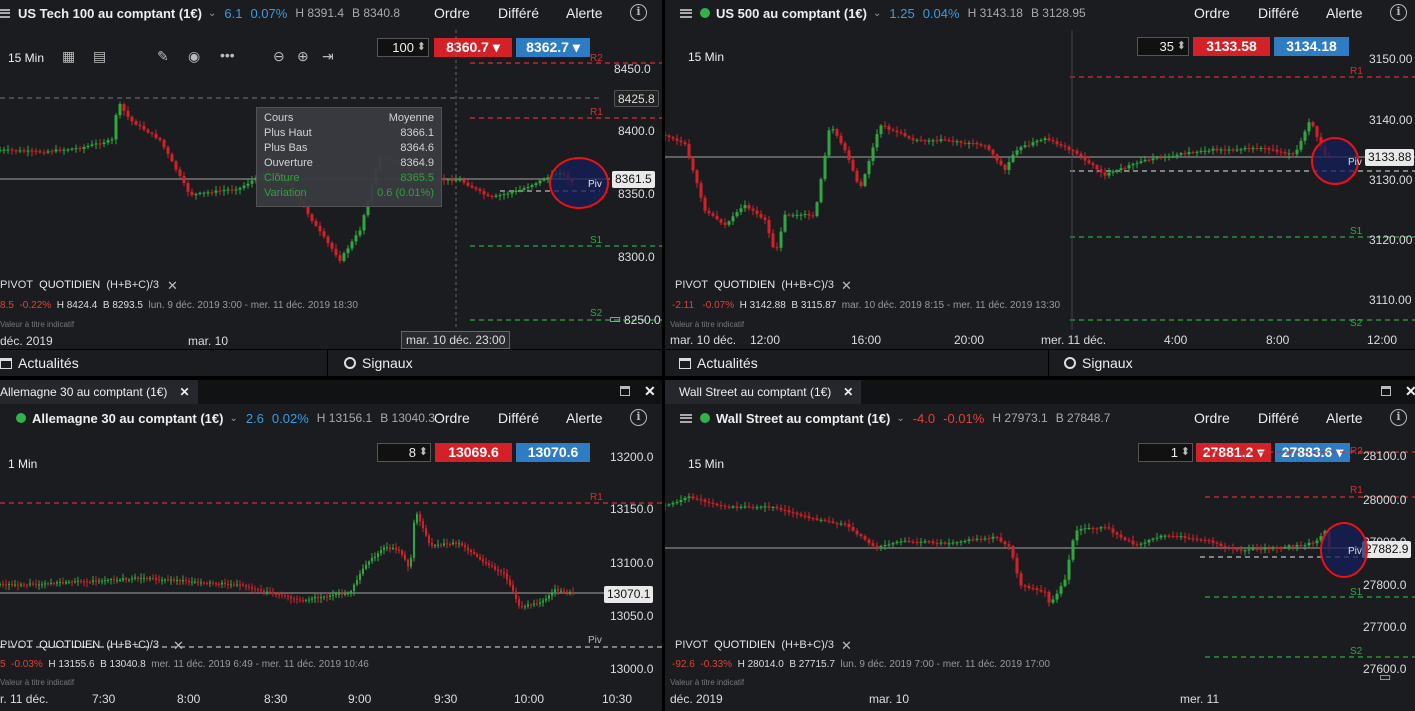  Describe the element at coordinates (629, 594) in the screenshot. I see `last-price-tag: 13070.1` at that location.